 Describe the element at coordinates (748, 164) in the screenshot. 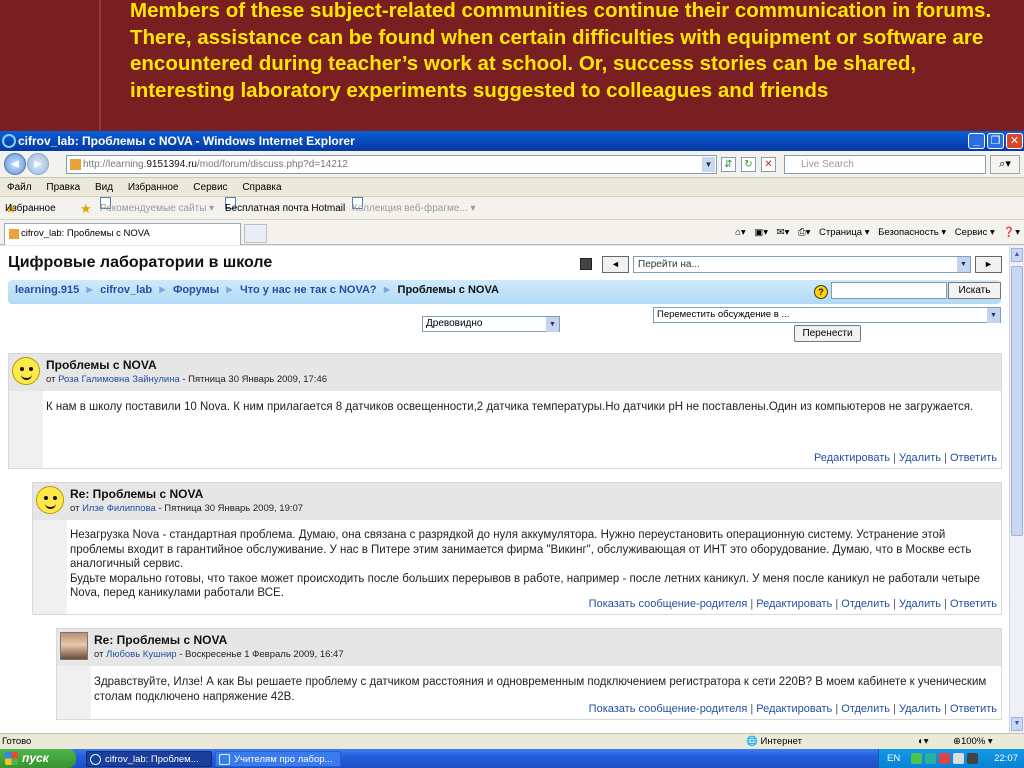

I see `refresh-icon: ↻` at that location.